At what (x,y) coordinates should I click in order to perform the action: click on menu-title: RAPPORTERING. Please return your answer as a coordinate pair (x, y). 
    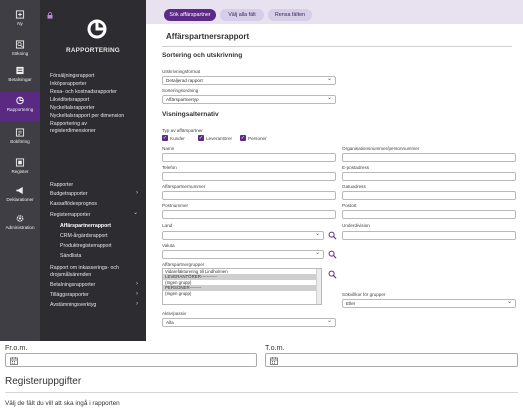
    Looking at the image, I should click on (93, 50).